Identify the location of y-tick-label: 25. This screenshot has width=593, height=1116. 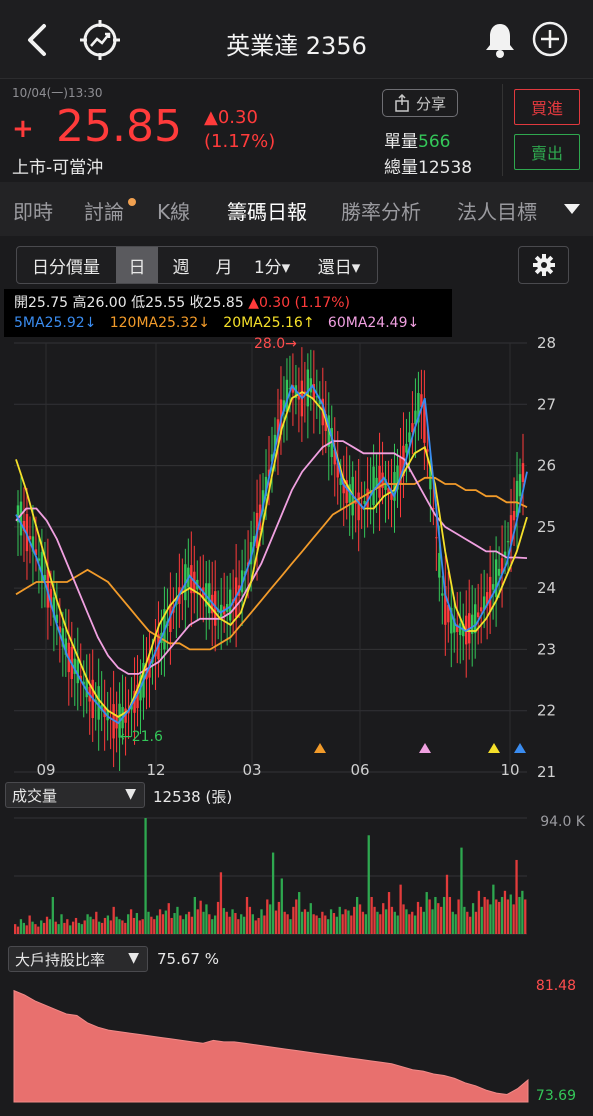
(546, 527).